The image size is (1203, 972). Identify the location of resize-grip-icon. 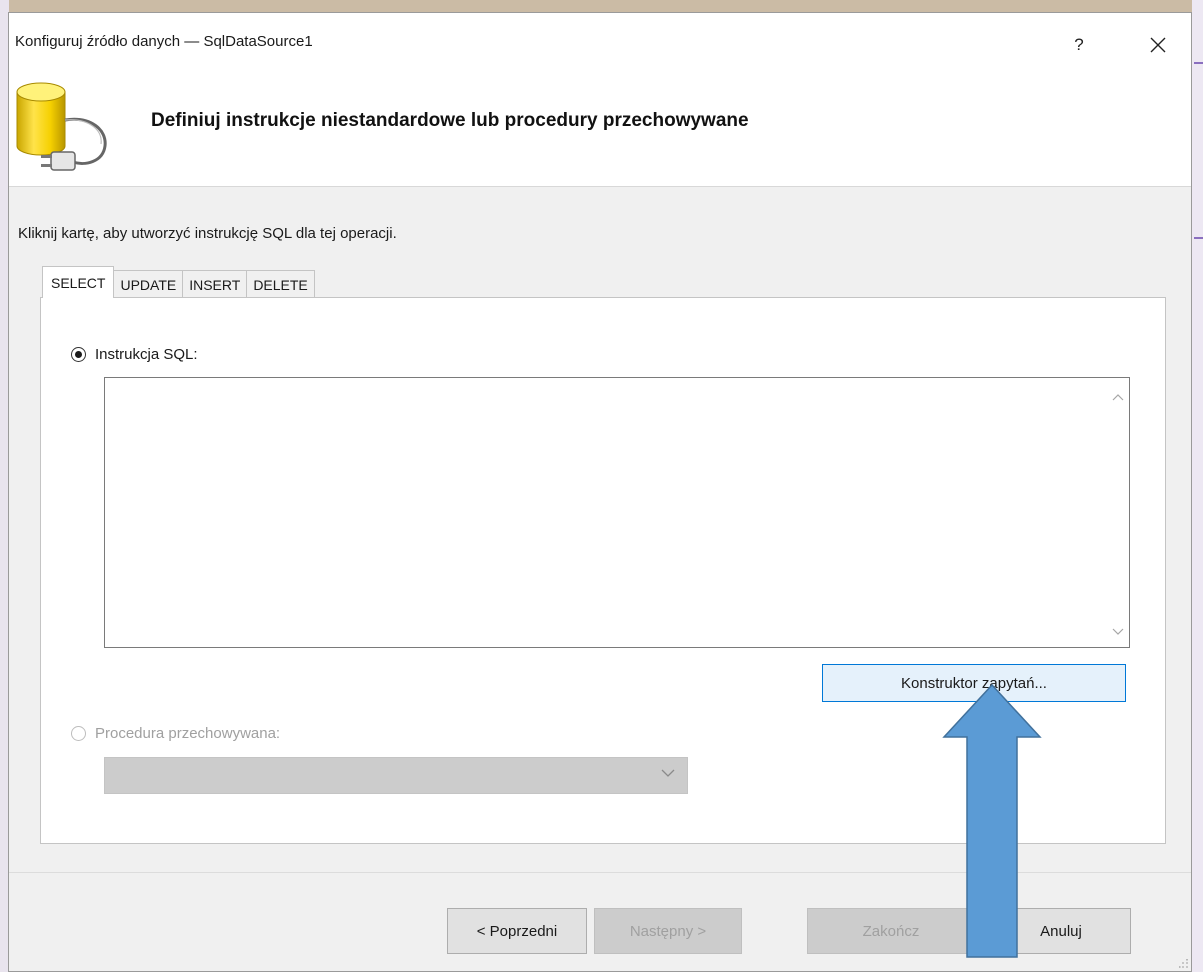
(1184, 964).